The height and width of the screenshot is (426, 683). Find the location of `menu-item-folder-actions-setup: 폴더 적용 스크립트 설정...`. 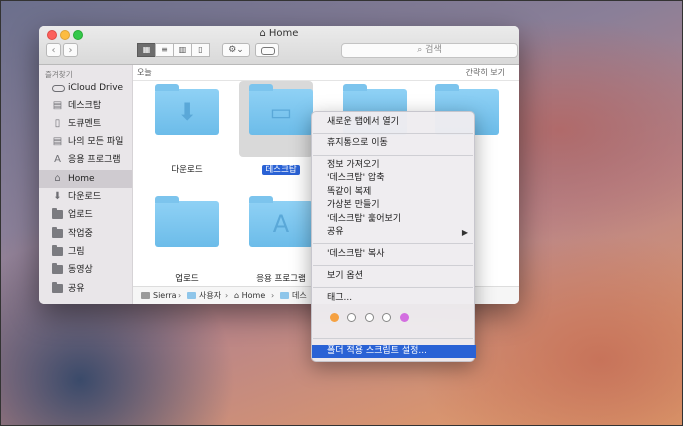

menu-item-folder-actions-setup: 폴더 적용 스크립트 설정... is located at coordinates (394, 351).